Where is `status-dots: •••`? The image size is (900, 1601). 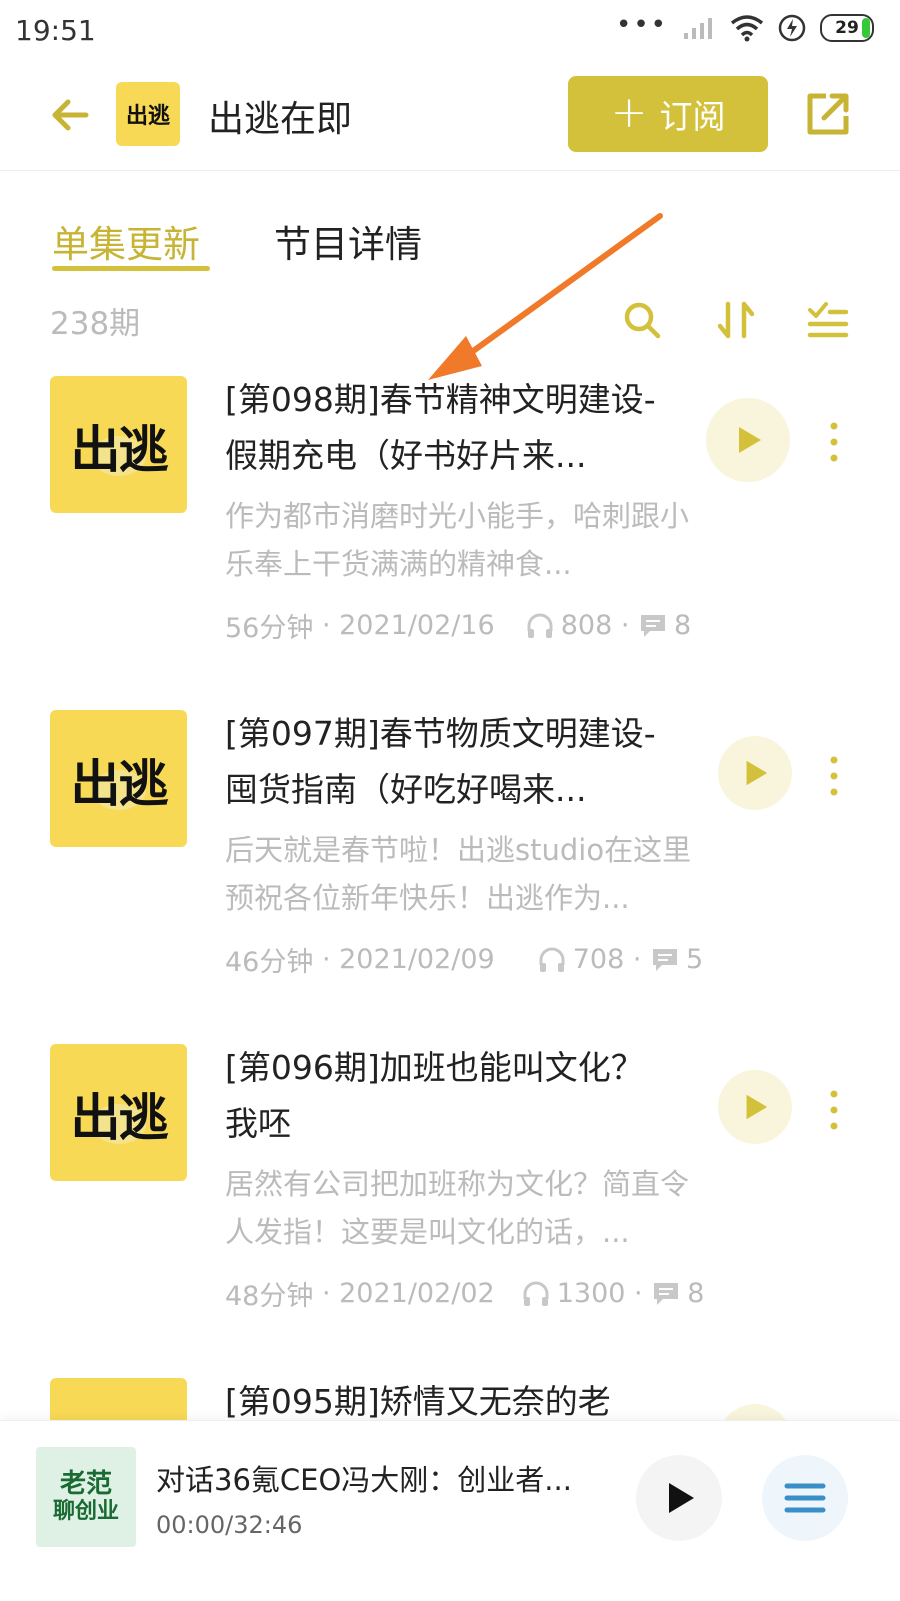 status-dots: ••• is located at coordinates (641, 25).